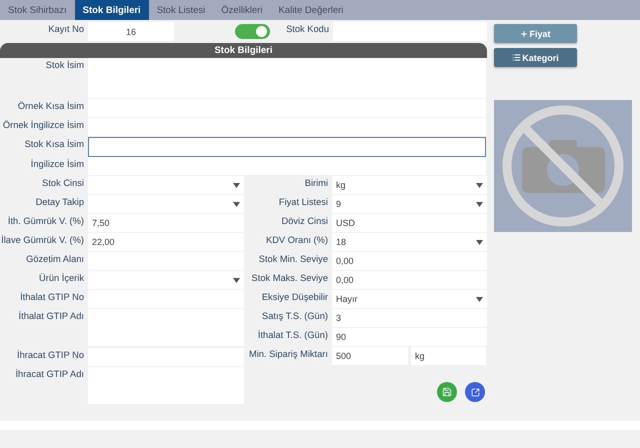 This screenshot has width=640, height=448. Describe the element at coordinates (252, 31) in the screenshot. I see `toggle-switch` at that location.